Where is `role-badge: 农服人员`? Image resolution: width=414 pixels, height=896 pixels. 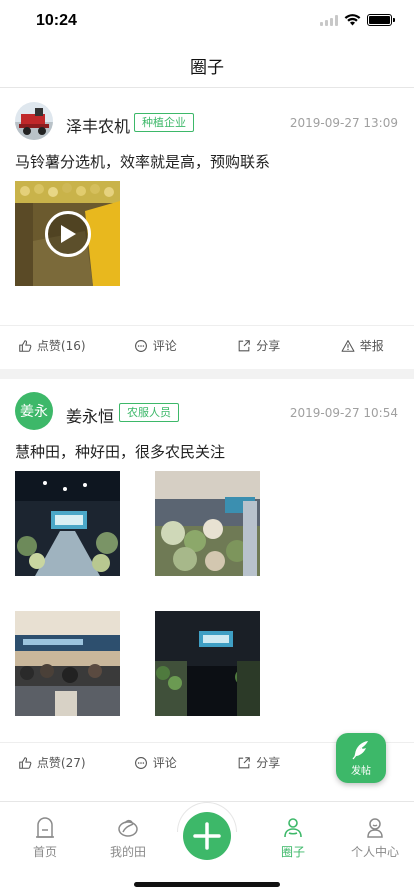 role-badge: 农服人员 is located at coordinates (149, 412).